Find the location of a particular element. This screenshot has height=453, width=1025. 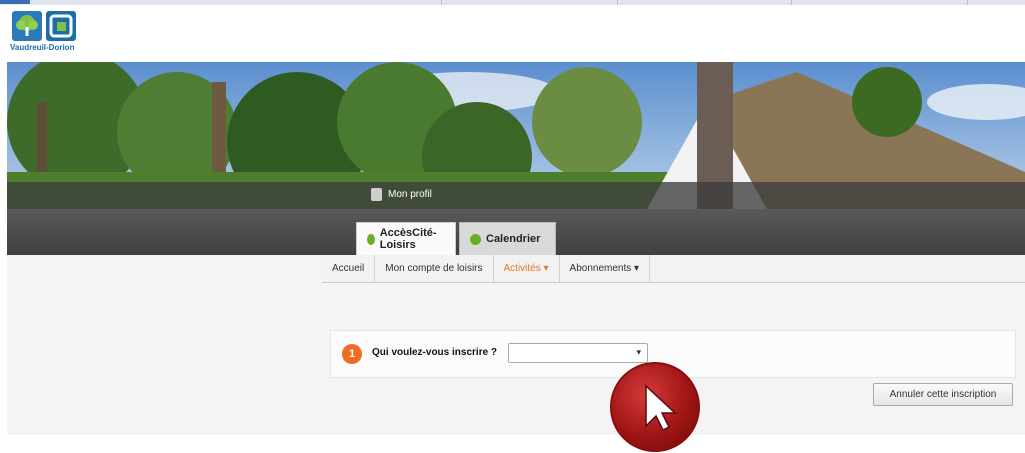

mouse-pointer-icon is located at coordinates (661, 408).